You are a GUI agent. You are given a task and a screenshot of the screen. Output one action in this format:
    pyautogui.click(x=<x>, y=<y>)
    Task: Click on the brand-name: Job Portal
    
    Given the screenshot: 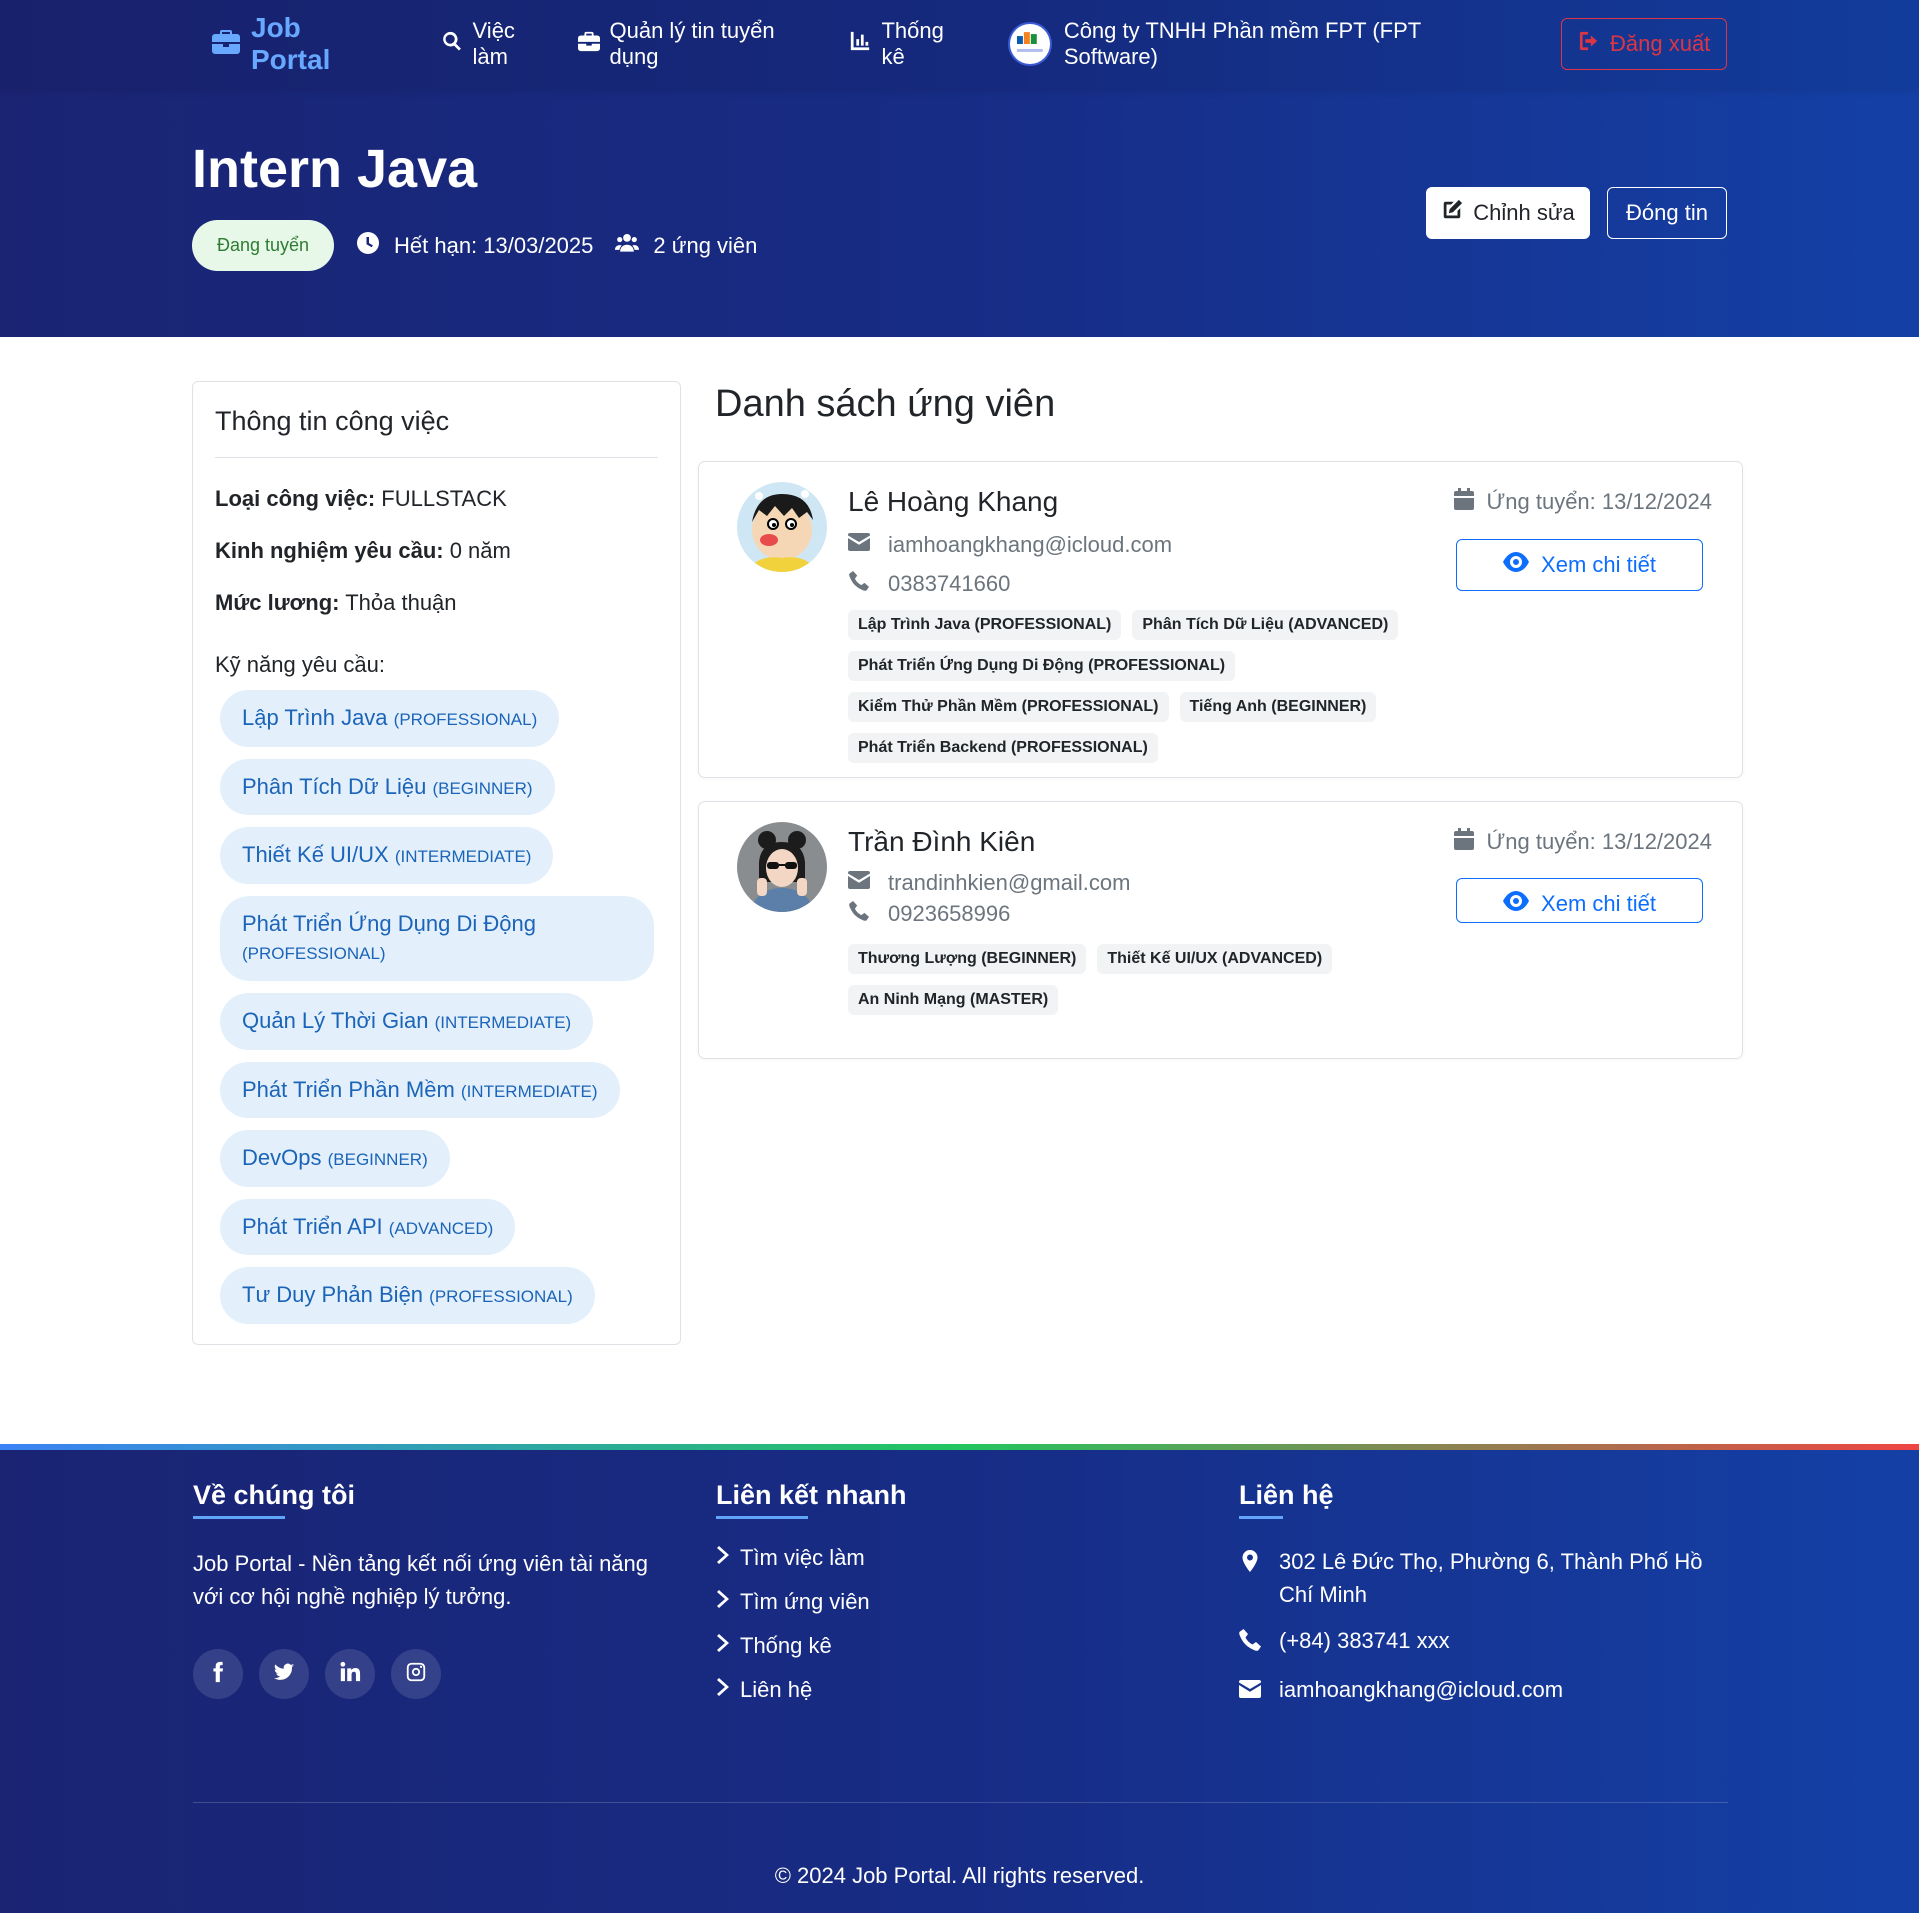 What is the action you would take?
    pyautogui.click(x=291, y=43)
    